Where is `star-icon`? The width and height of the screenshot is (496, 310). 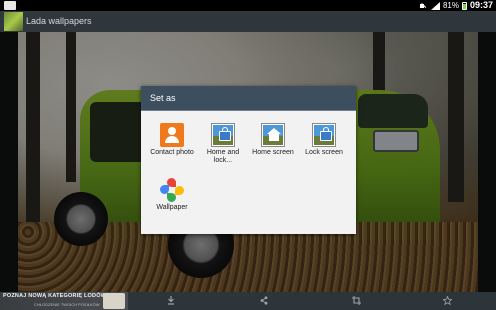 star-icon is located at coordinates (447, 301).